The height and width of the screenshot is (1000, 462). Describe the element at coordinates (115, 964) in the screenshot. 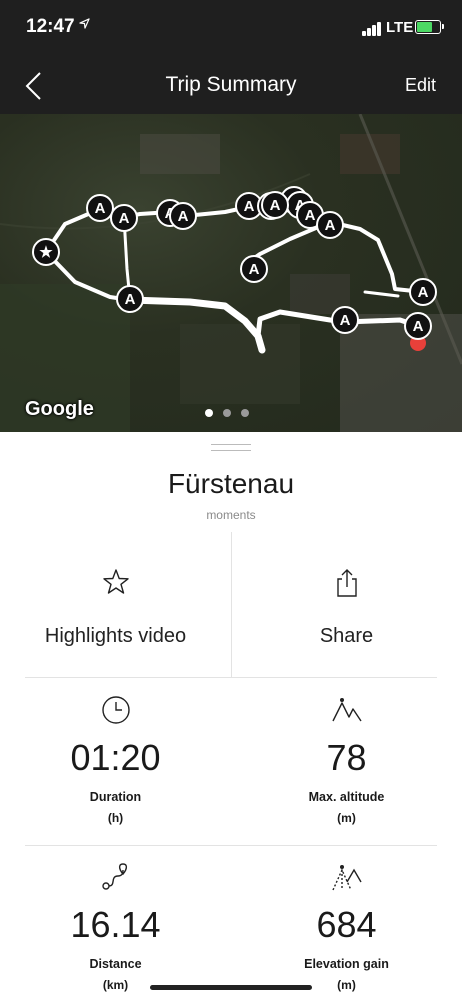

I see `distance-label: Distance` at that location.